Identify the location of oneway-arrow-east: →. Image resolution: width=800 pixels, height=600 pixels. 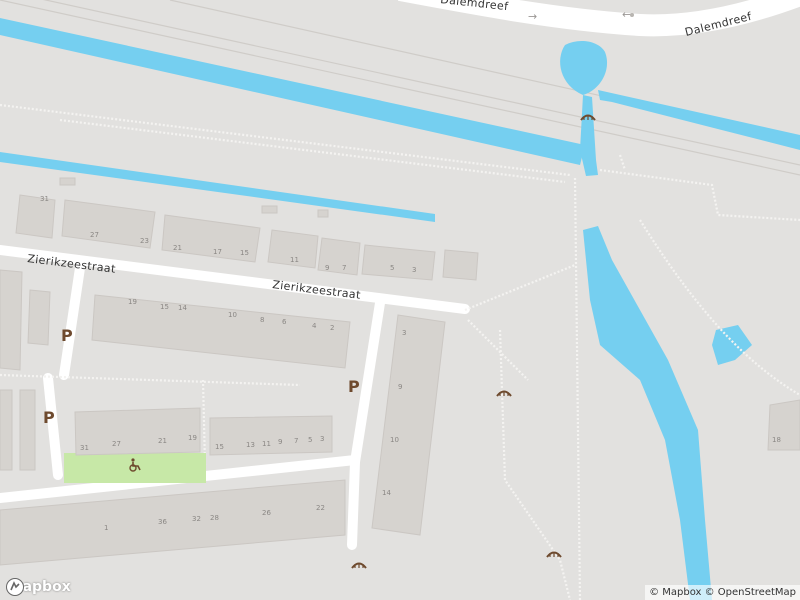
(532, 16).